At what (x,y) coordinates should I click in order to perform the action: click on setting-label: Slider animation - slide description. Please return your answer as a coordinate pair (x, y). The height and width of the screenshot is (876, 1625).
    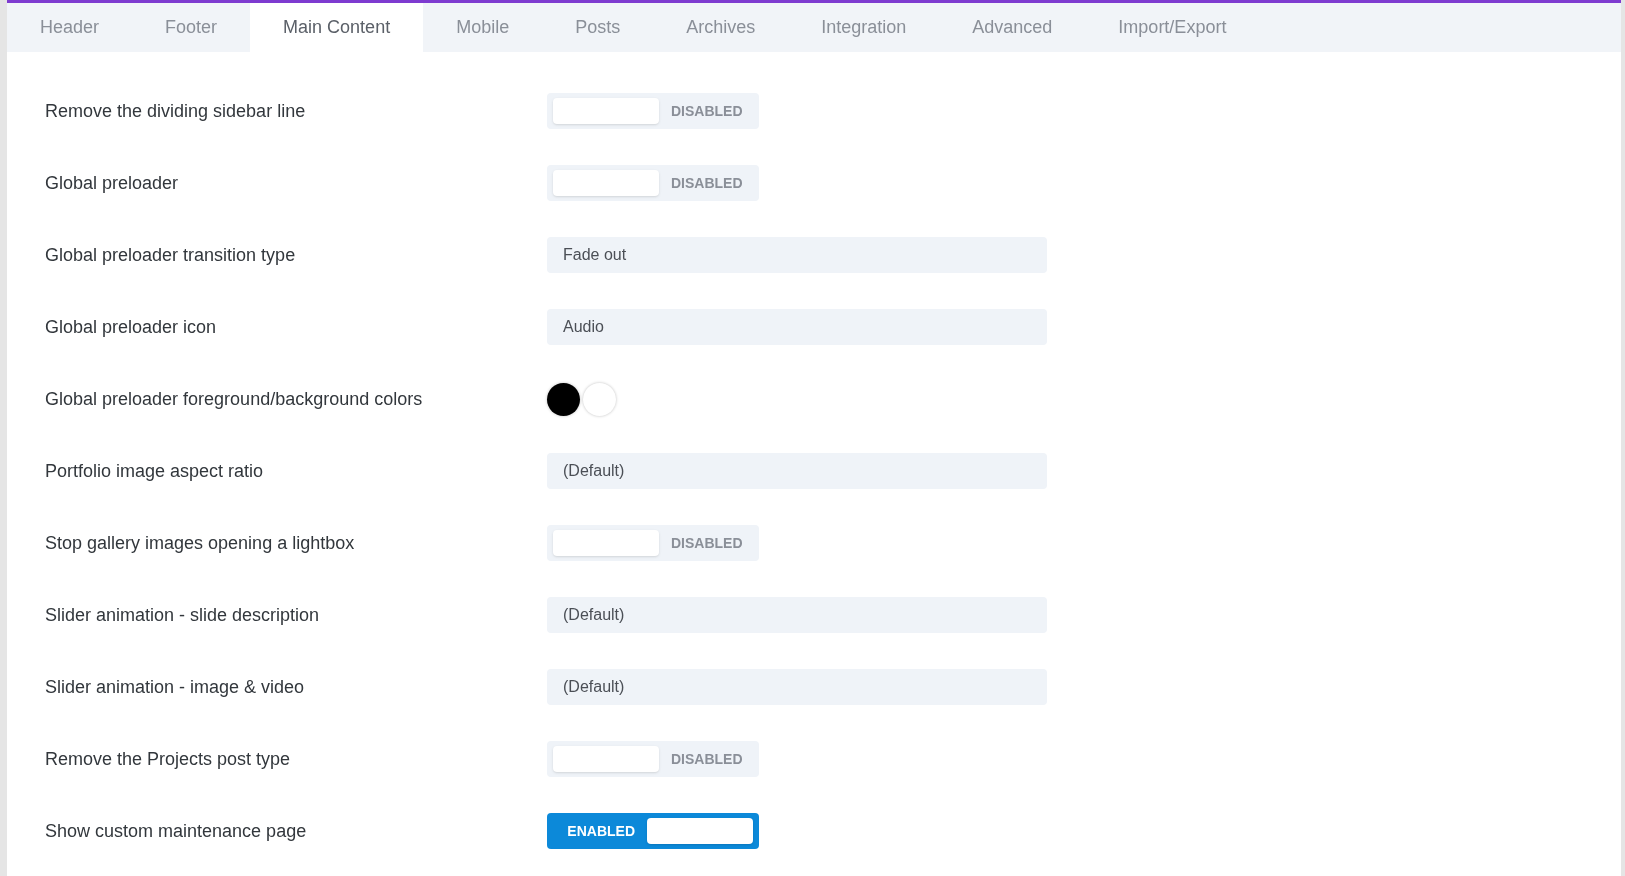
    Looking at the image, I should click on (183, 615).